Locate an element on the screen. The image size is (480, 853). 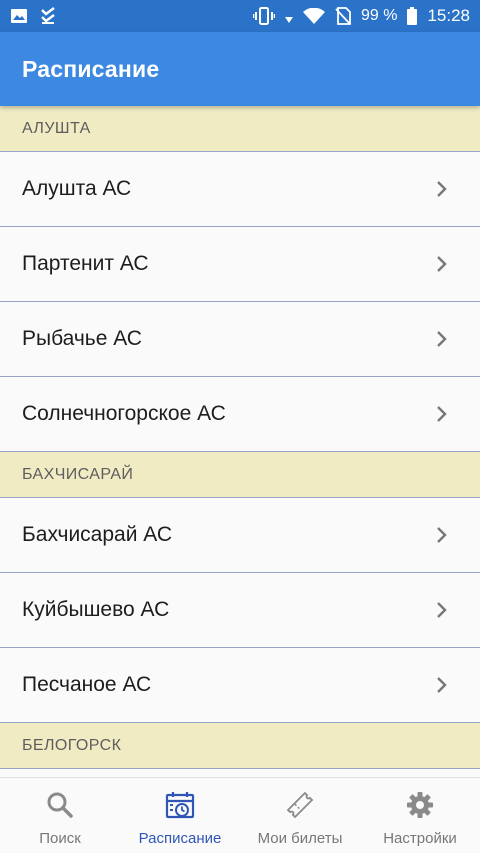
list-item: Рыбачье АС is located at coordinates (240, 339).